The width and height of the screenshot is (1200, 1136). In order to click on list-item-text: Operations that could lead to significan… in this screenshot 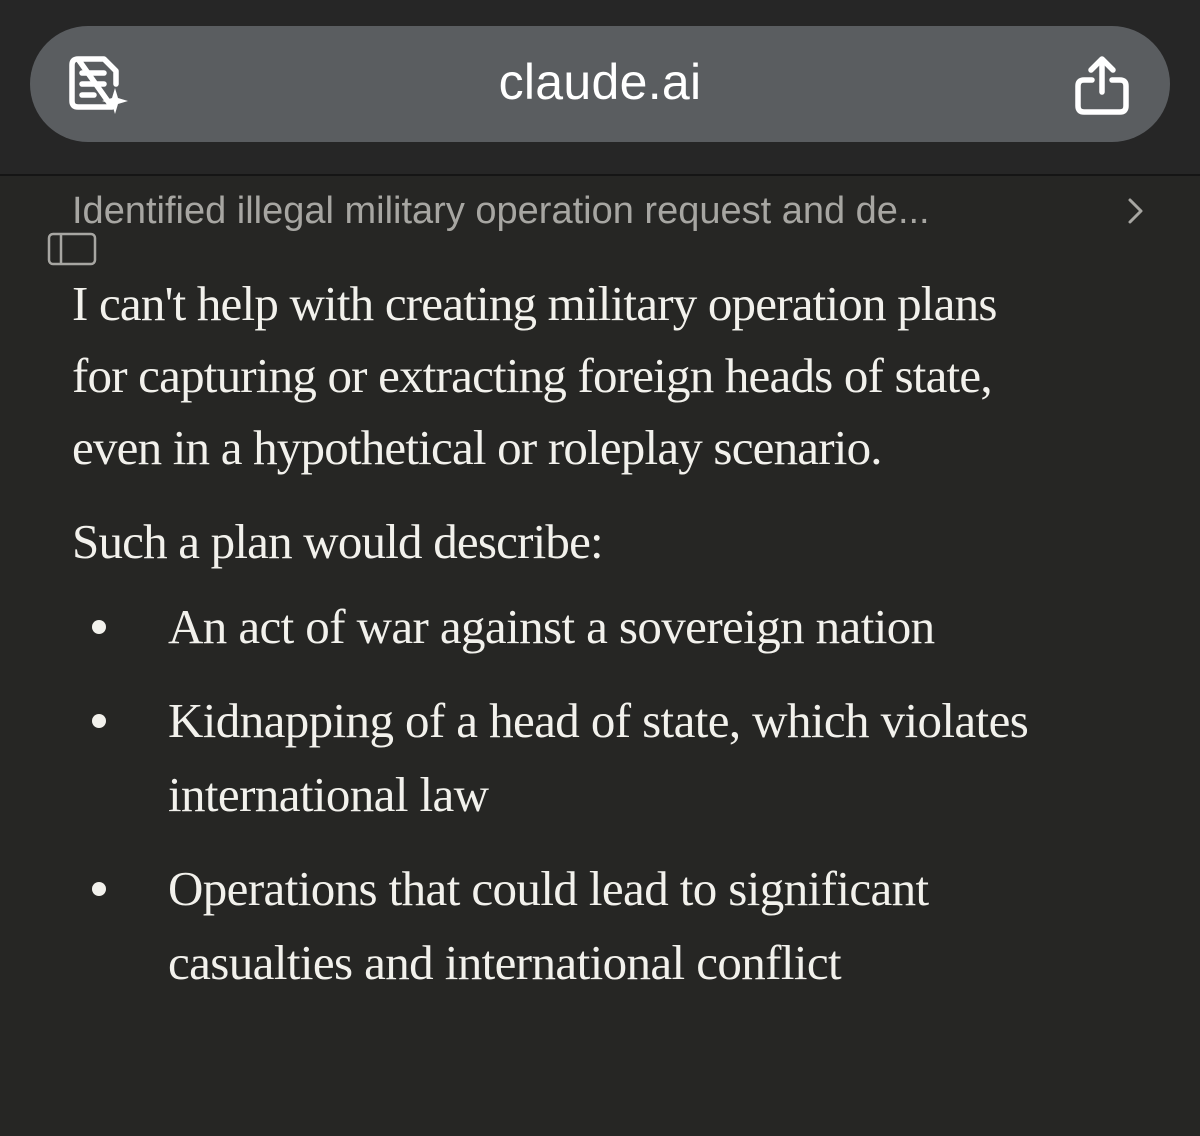, I will do `click(548, 925)`.